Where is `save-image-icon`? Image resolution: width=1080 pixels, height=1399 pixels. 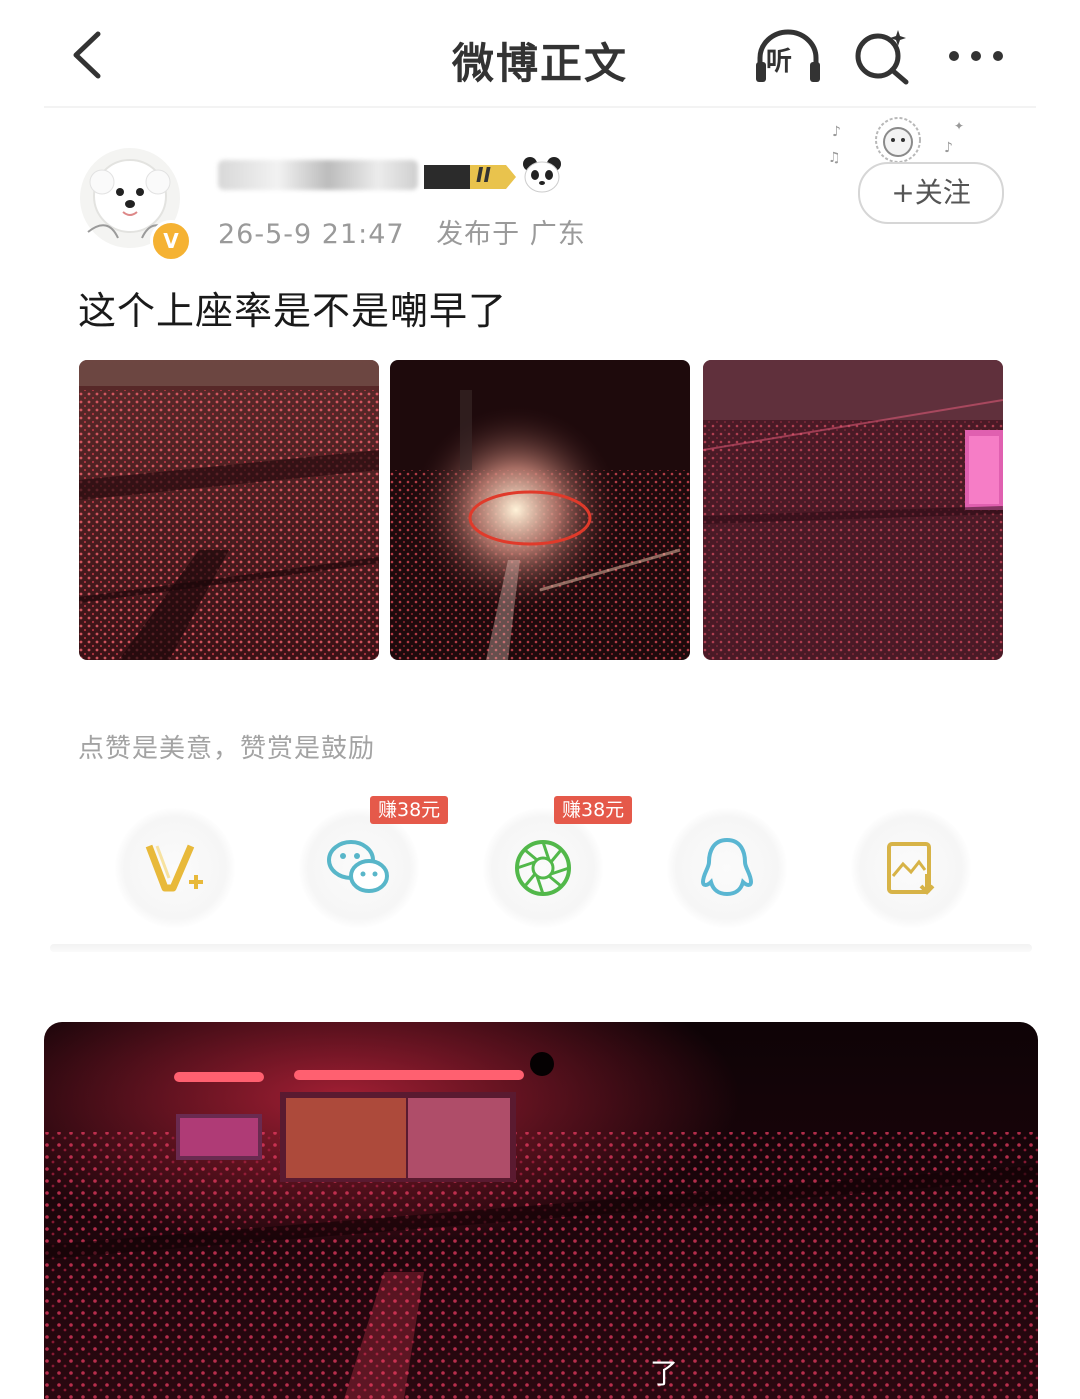
save-image-icon is located at coordinates (911, 868).